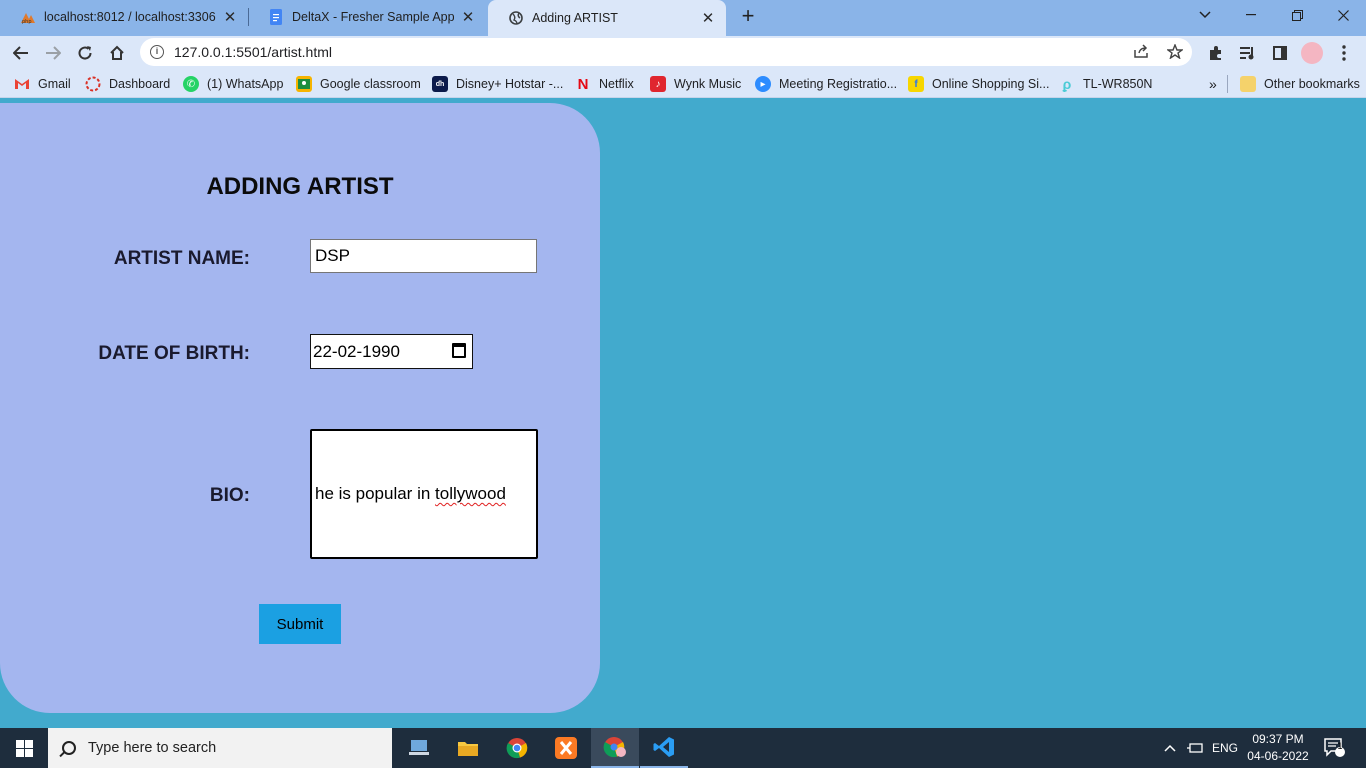  What do you see at coordinates (658, 84) in the screenshot?
I see `wynk-icon: ♪` at bounding box center [658, 84].